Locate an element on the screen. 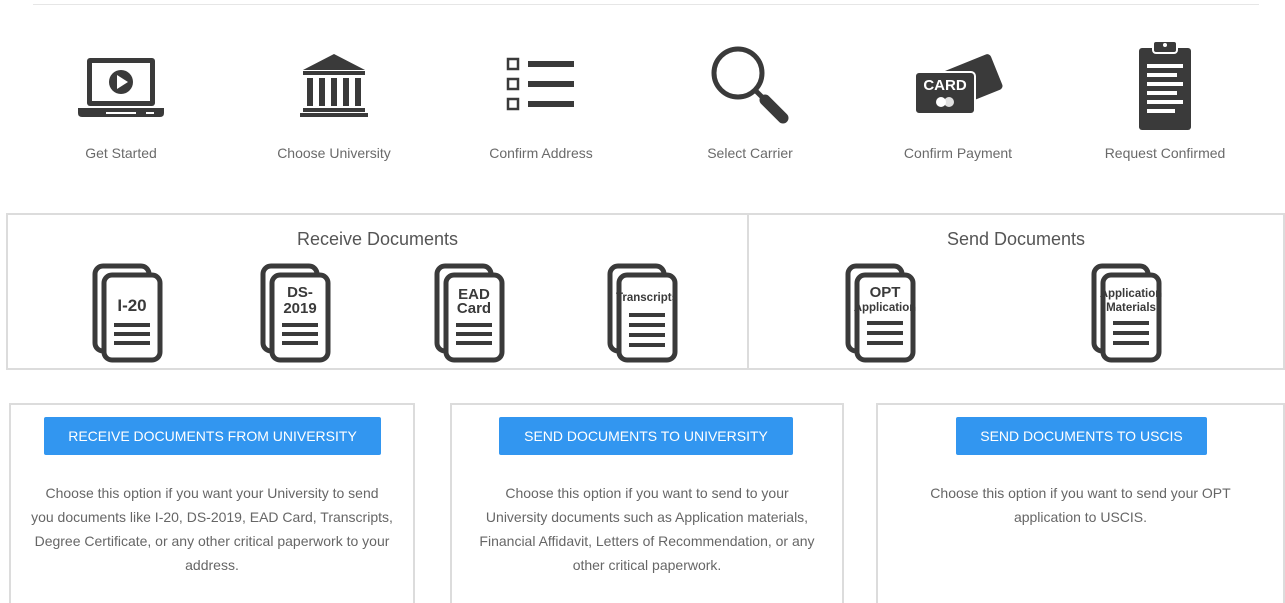 The width and height of the screenshot is (1285, 603). step-label: Request Confirmed is located at coordinates (1165, 153).